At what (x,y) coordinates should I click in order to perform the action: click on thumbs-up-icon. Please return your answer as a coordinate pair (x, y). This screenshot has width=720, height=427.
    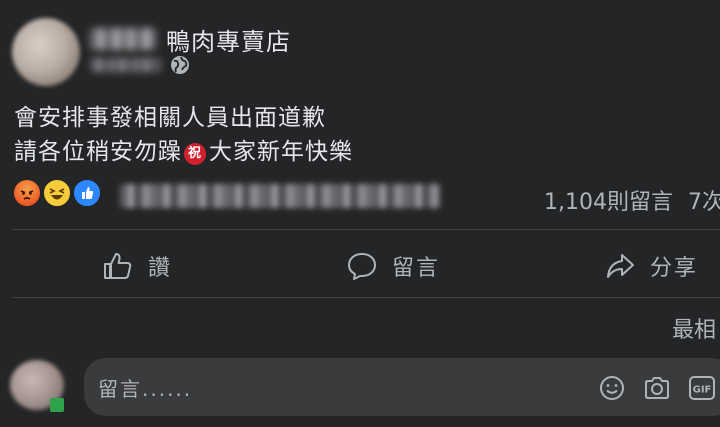
    Looking at the image, I should click on (118, 266).